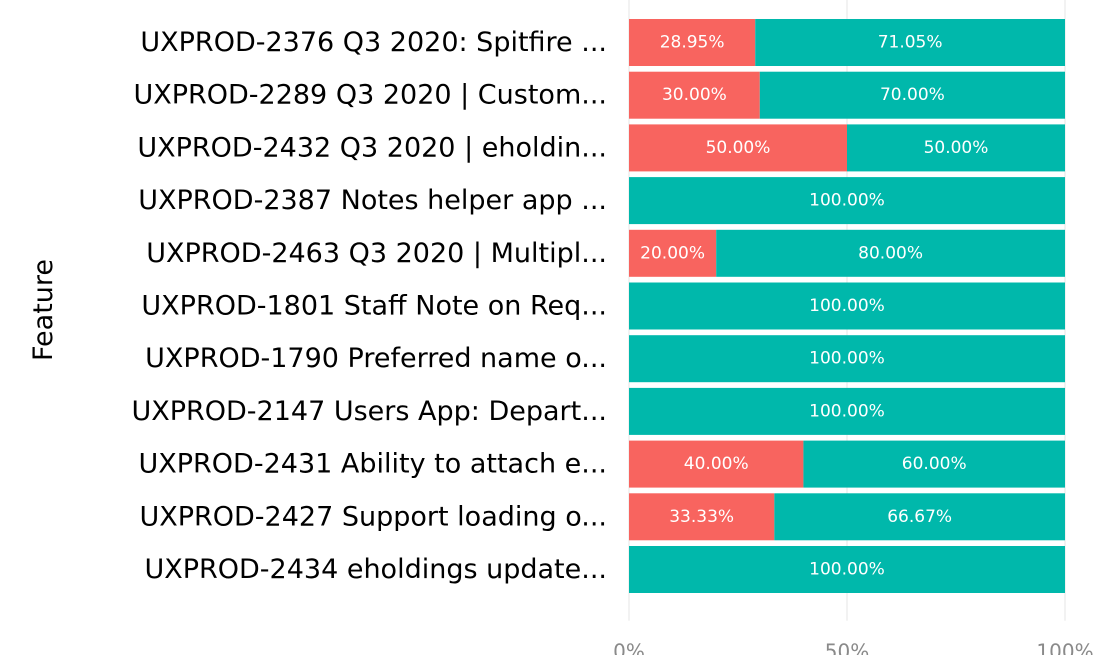 The image size is (1104, 655). I want to click on x-axis-ticks: 0% 50% 100%, so click(853, 647).